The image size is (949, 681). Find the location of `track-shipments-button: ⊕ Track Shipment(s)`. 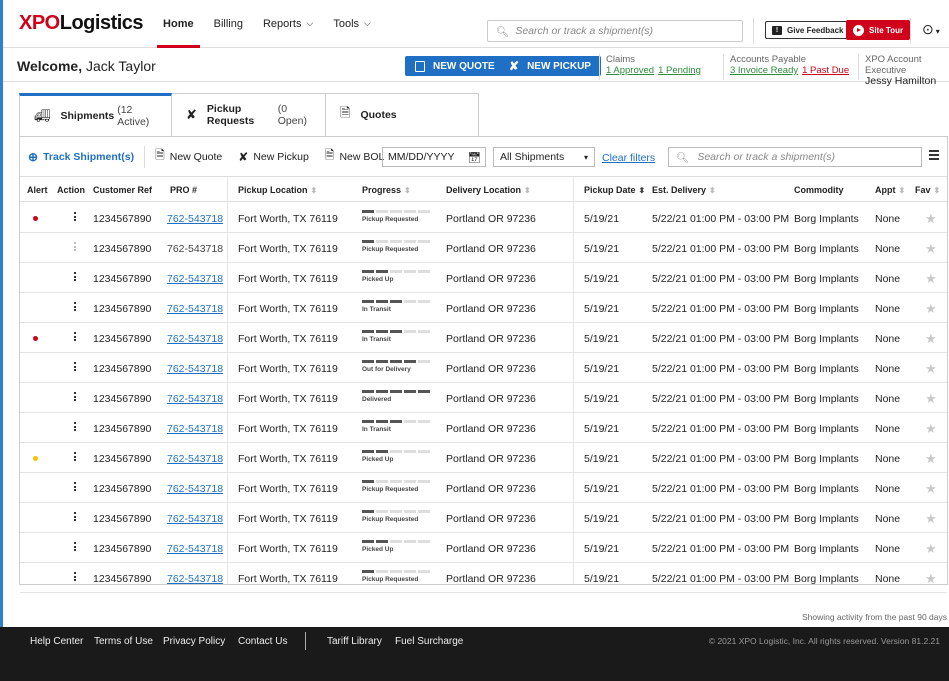

track-shipments-button: ⊕ Track Shipment(s) is located at coordinates (81, 157).